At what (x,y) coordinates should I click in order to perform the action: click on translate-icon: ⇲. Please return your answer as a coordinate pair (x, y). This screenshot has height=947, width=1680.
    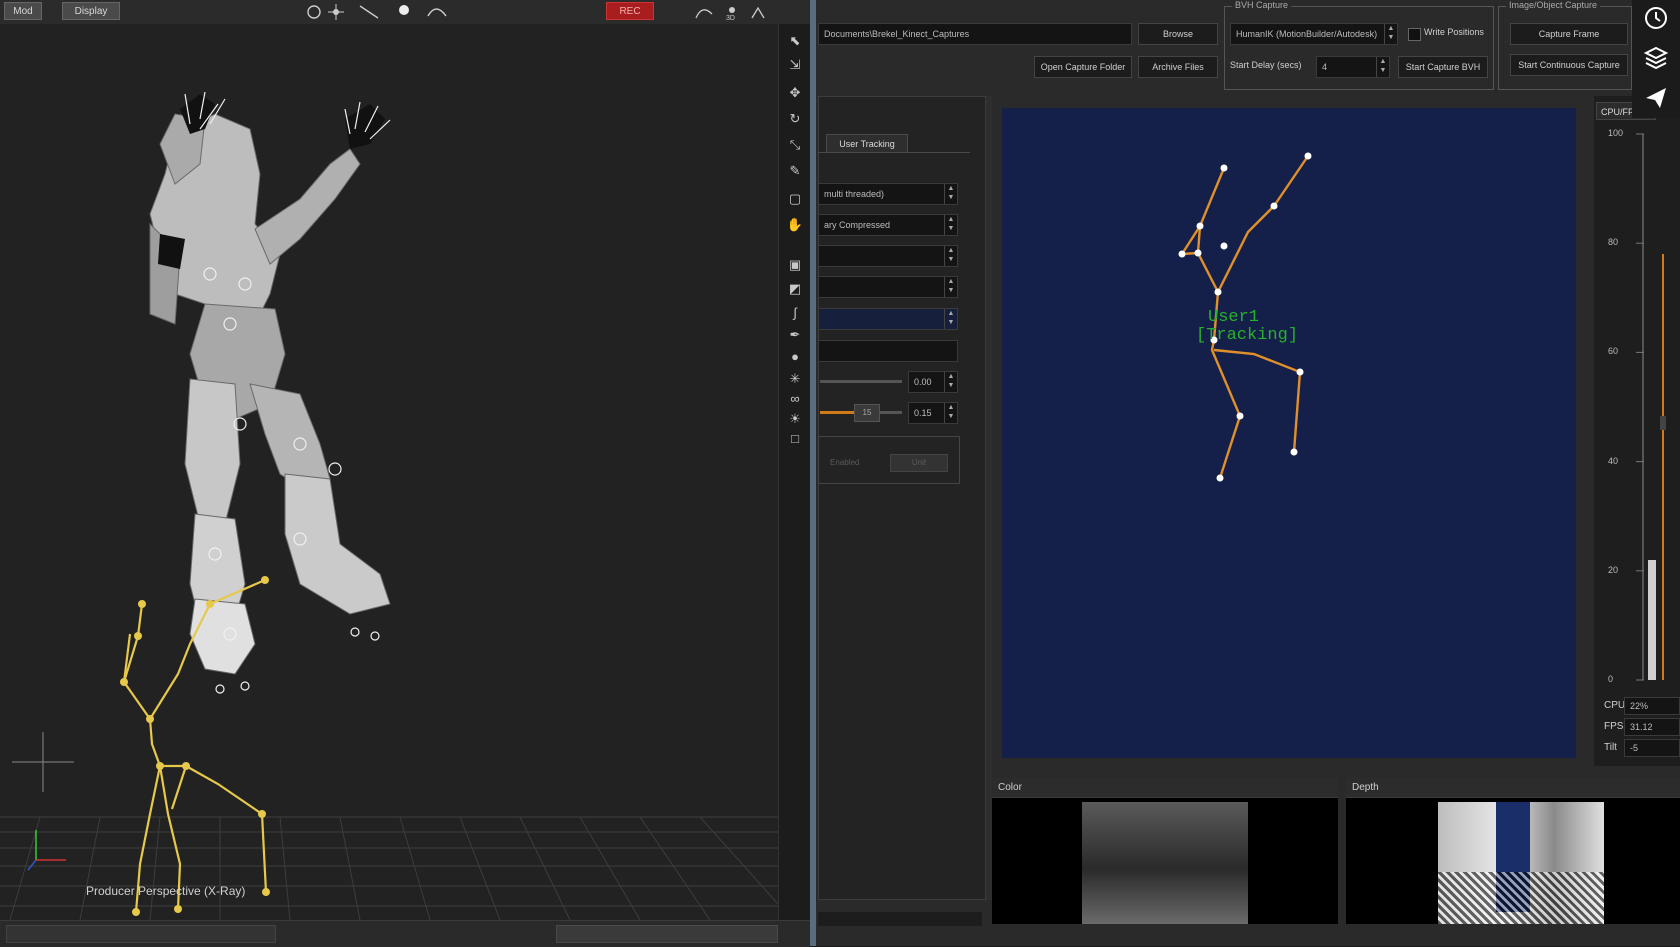
    Looking at the image, I should click on (795, 65).